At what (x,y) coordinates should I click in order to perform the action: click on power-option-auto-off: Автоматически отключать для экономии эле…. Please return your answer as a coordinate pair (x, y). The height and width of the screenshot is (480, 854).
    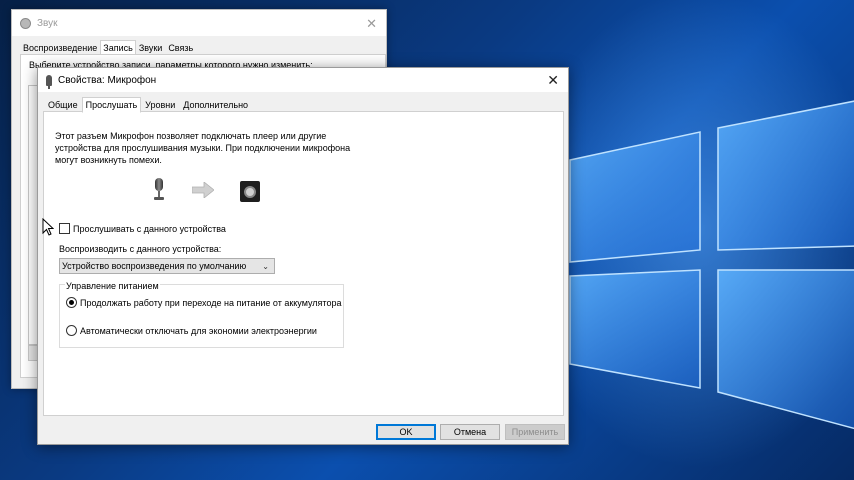
    Looking at the image, I should click on (191, 330).